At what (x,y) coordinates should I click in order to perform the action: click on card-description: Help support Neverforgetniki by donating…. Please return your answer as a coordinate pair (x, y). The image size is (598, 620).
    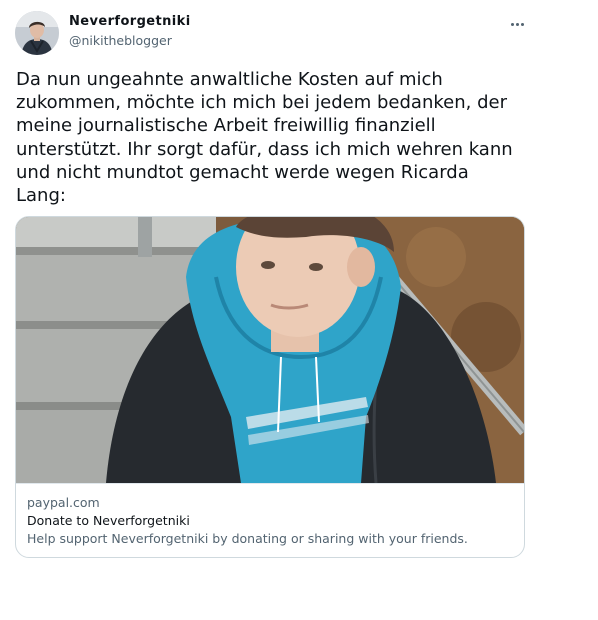
    Looking at the image, I should click on (247, 538).